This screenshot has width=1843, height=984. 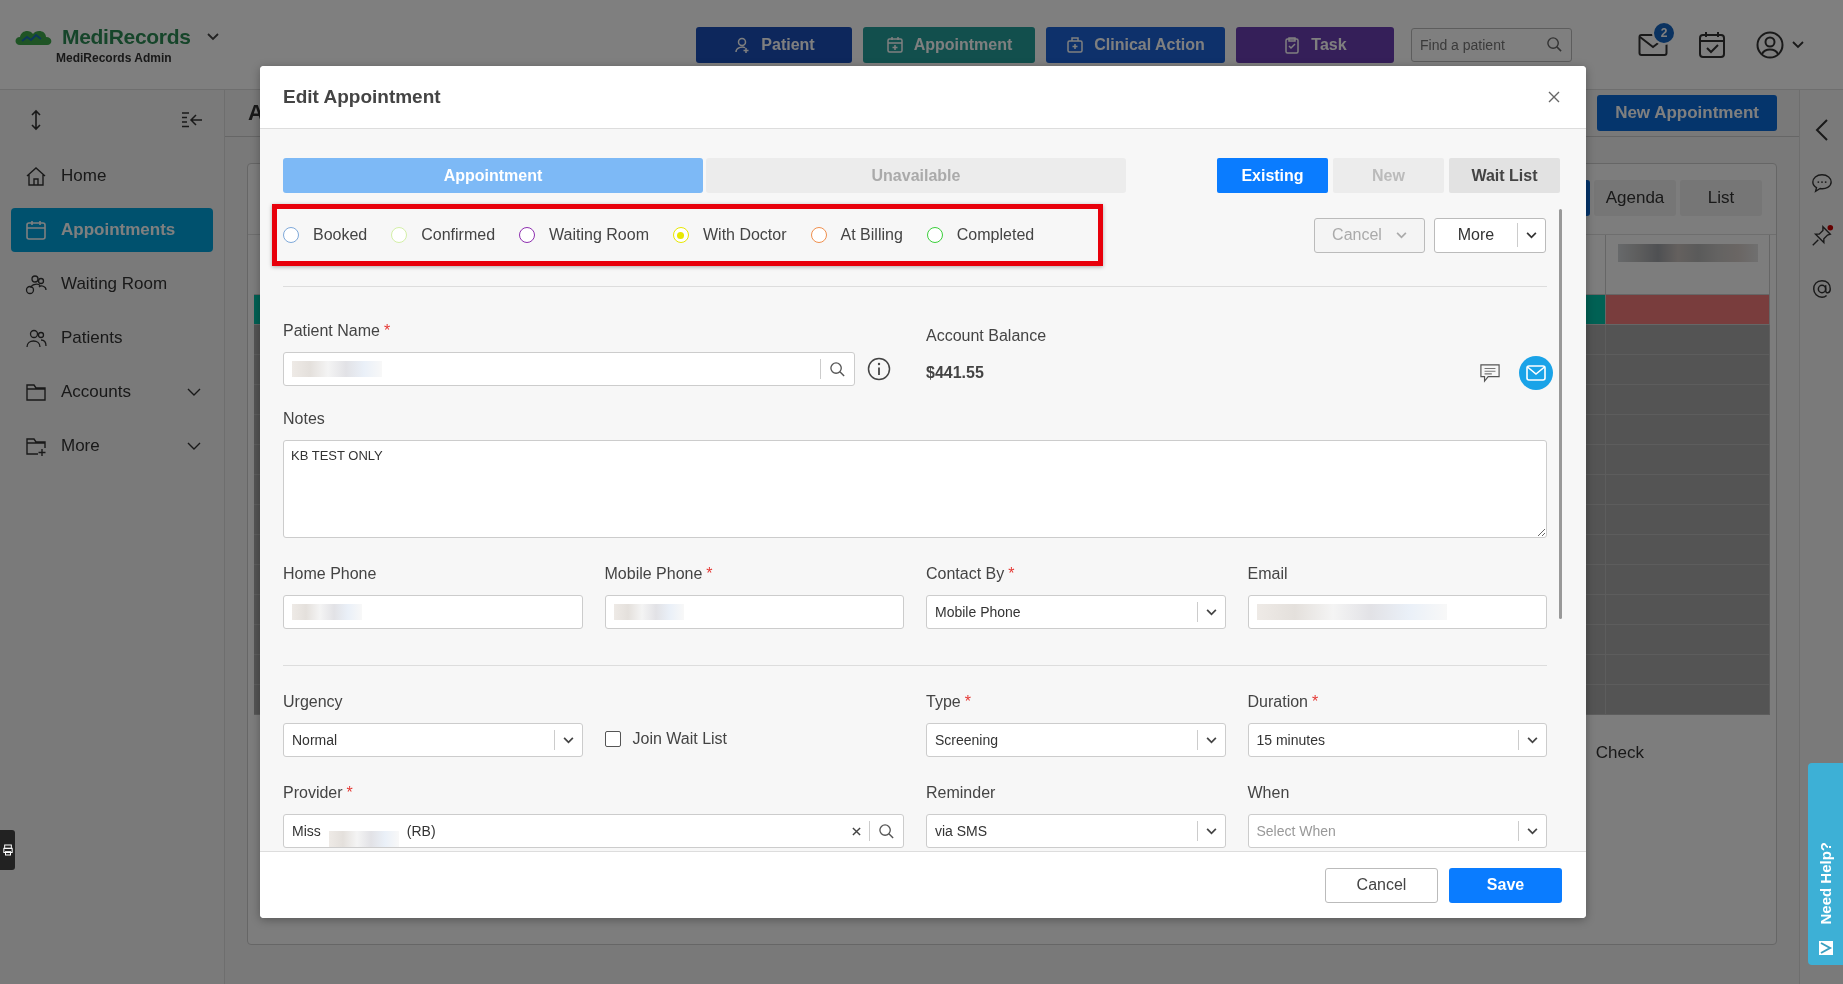 What do you see at coordinates (1397, 831) in the screenshot?
I see `dropdown-field: Select When` at bounding box center [1397, 831].